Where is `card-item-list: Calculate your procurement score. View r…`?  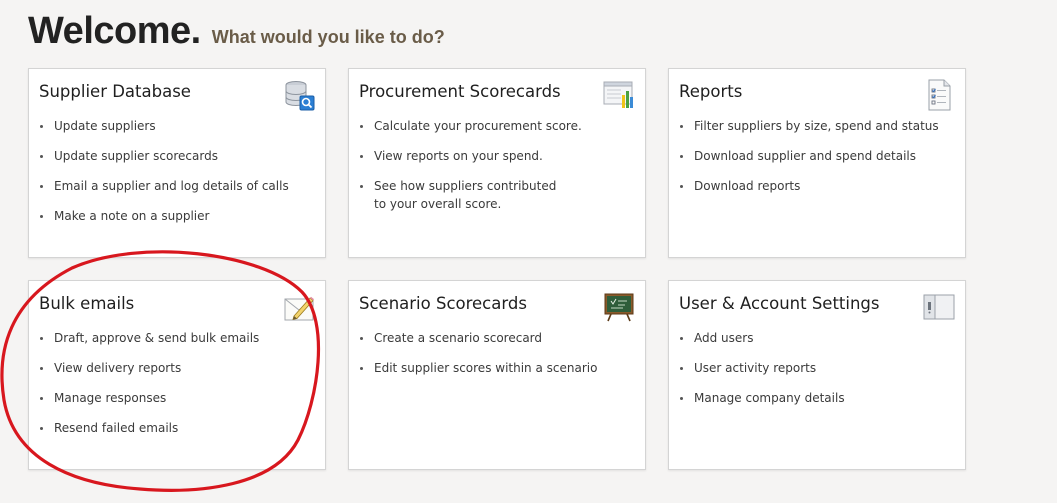 card-item-list: Calculate your procurement score. View r… is located at coordinates (470, 171).